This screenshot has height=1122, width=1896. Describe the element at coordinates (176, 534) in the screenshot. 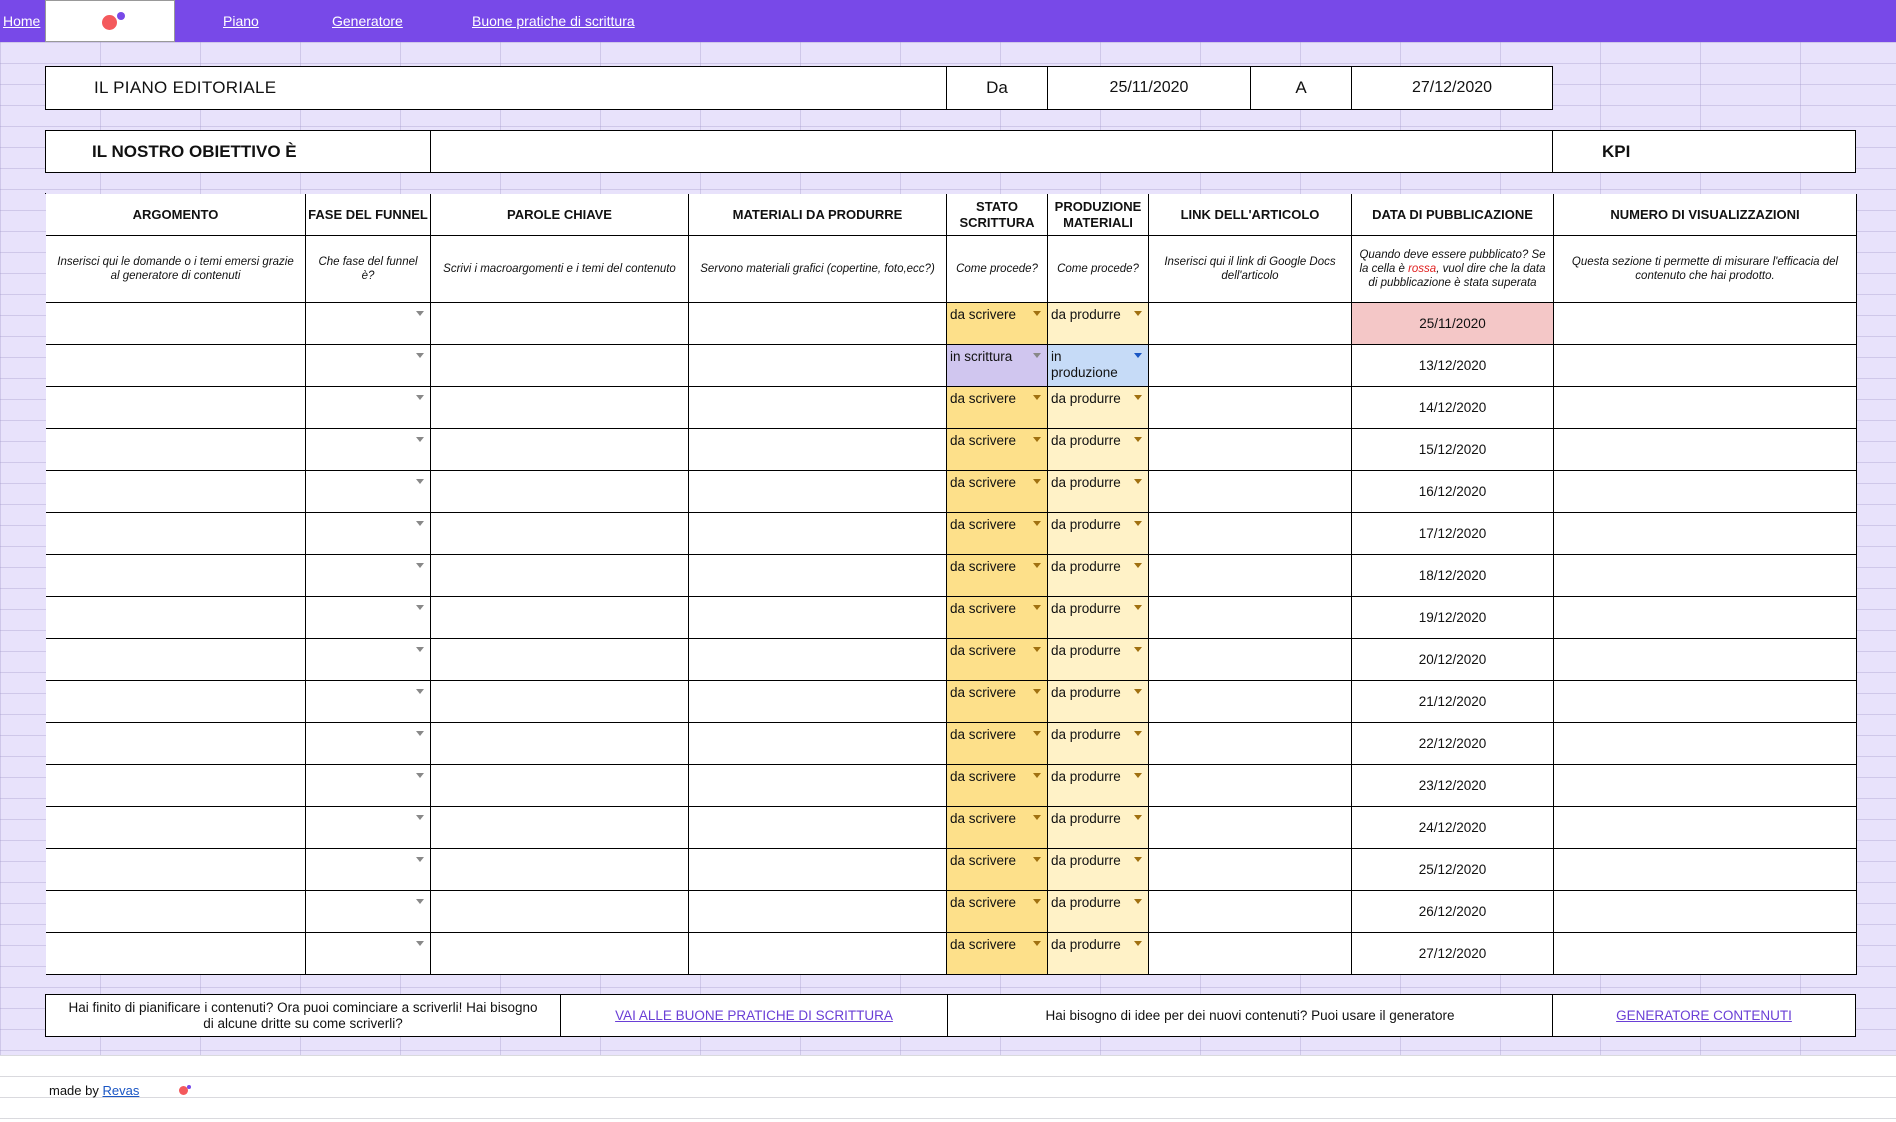

I see `row-6-argomento` at that location.